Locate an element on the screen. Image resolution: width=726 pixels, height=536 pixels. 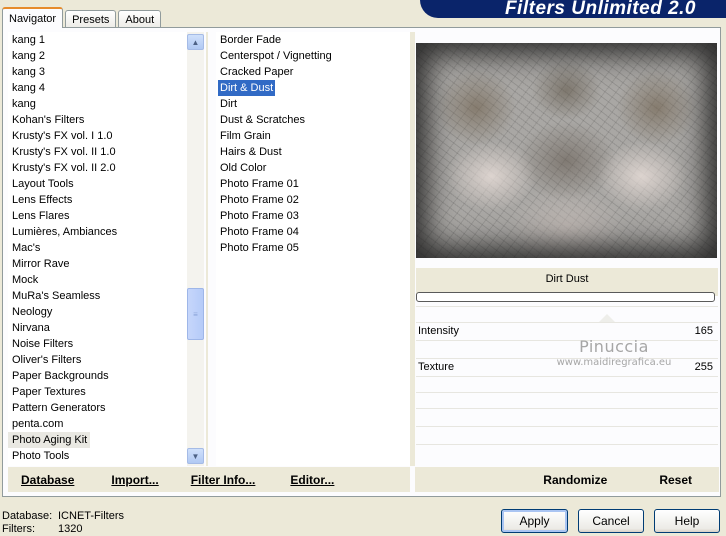
category-item: Mac's is located at coordinates (98, 248).